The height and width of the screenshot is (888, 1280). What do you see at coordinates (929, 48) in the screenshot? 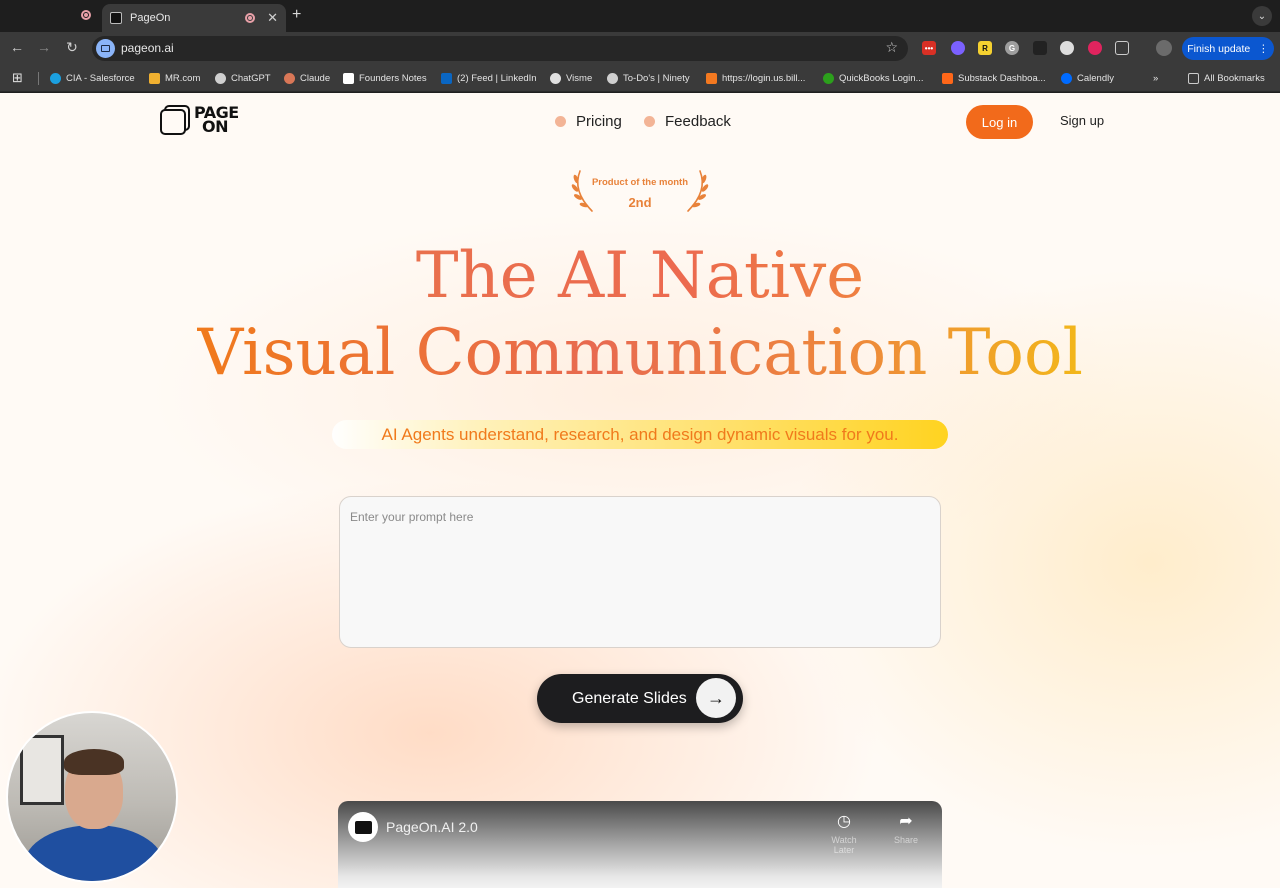
I see `extension-red-icon: •••` at bounding box center [929, 48].